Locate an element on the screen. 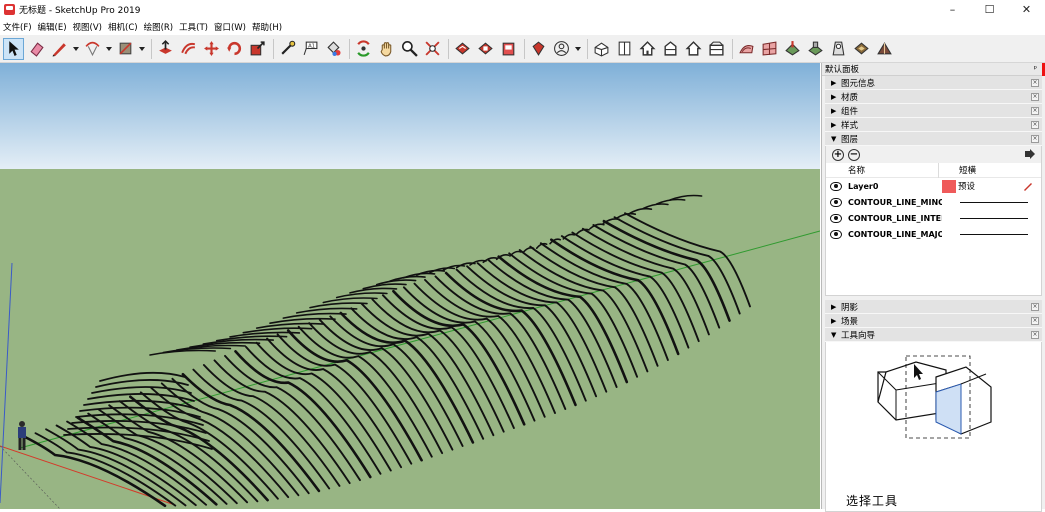 Image resolution: width=1045 pixels, height=512 pixels. delete-layer-icon: − is located at coordinates (854, 154).